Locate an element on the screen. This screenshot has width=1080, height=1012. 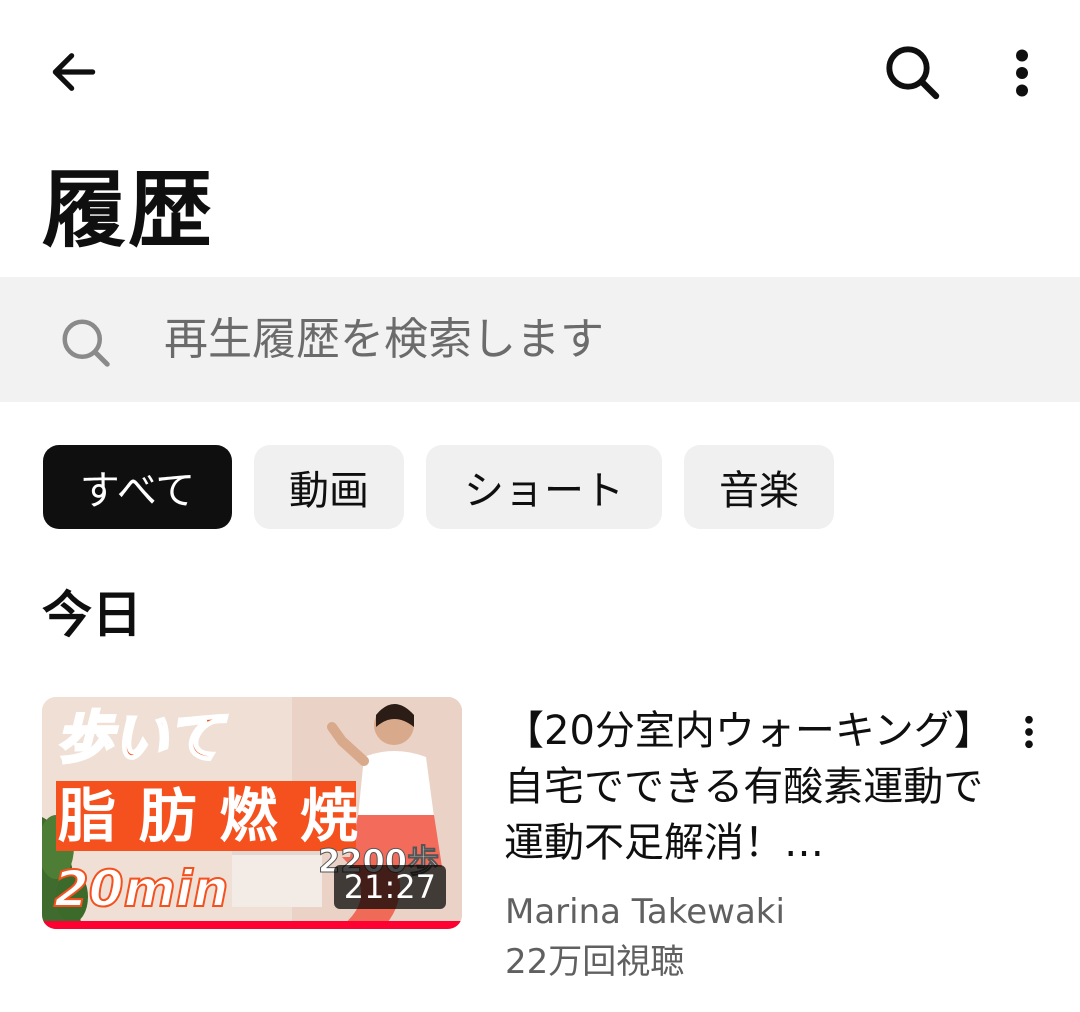
thumbnail-char: 燃 is located at coordinates (248, 816).